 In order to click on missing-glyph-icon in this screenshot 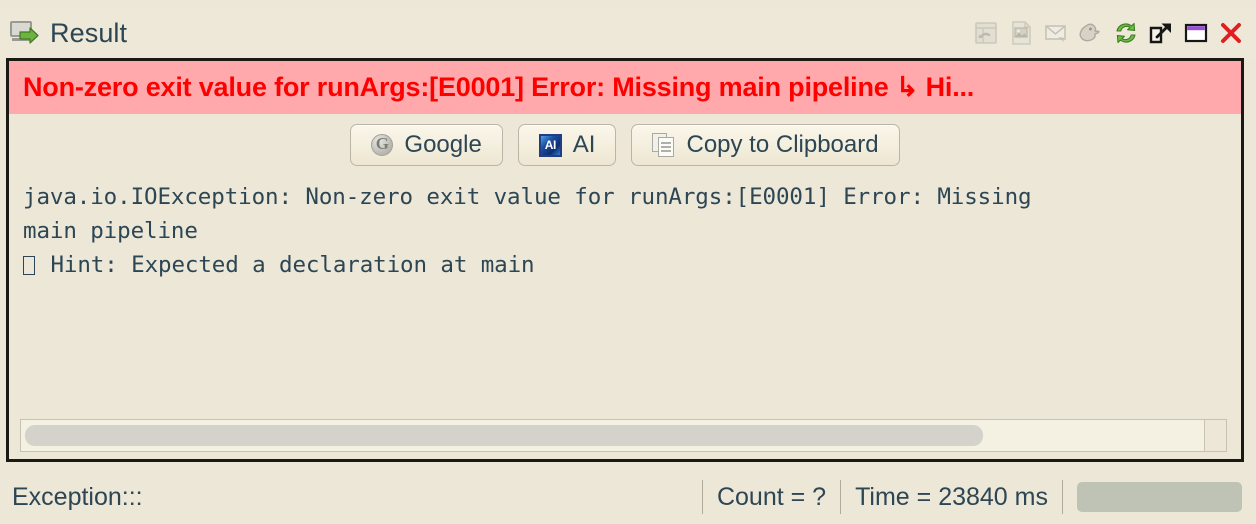, I will do `click(29, 265)`.